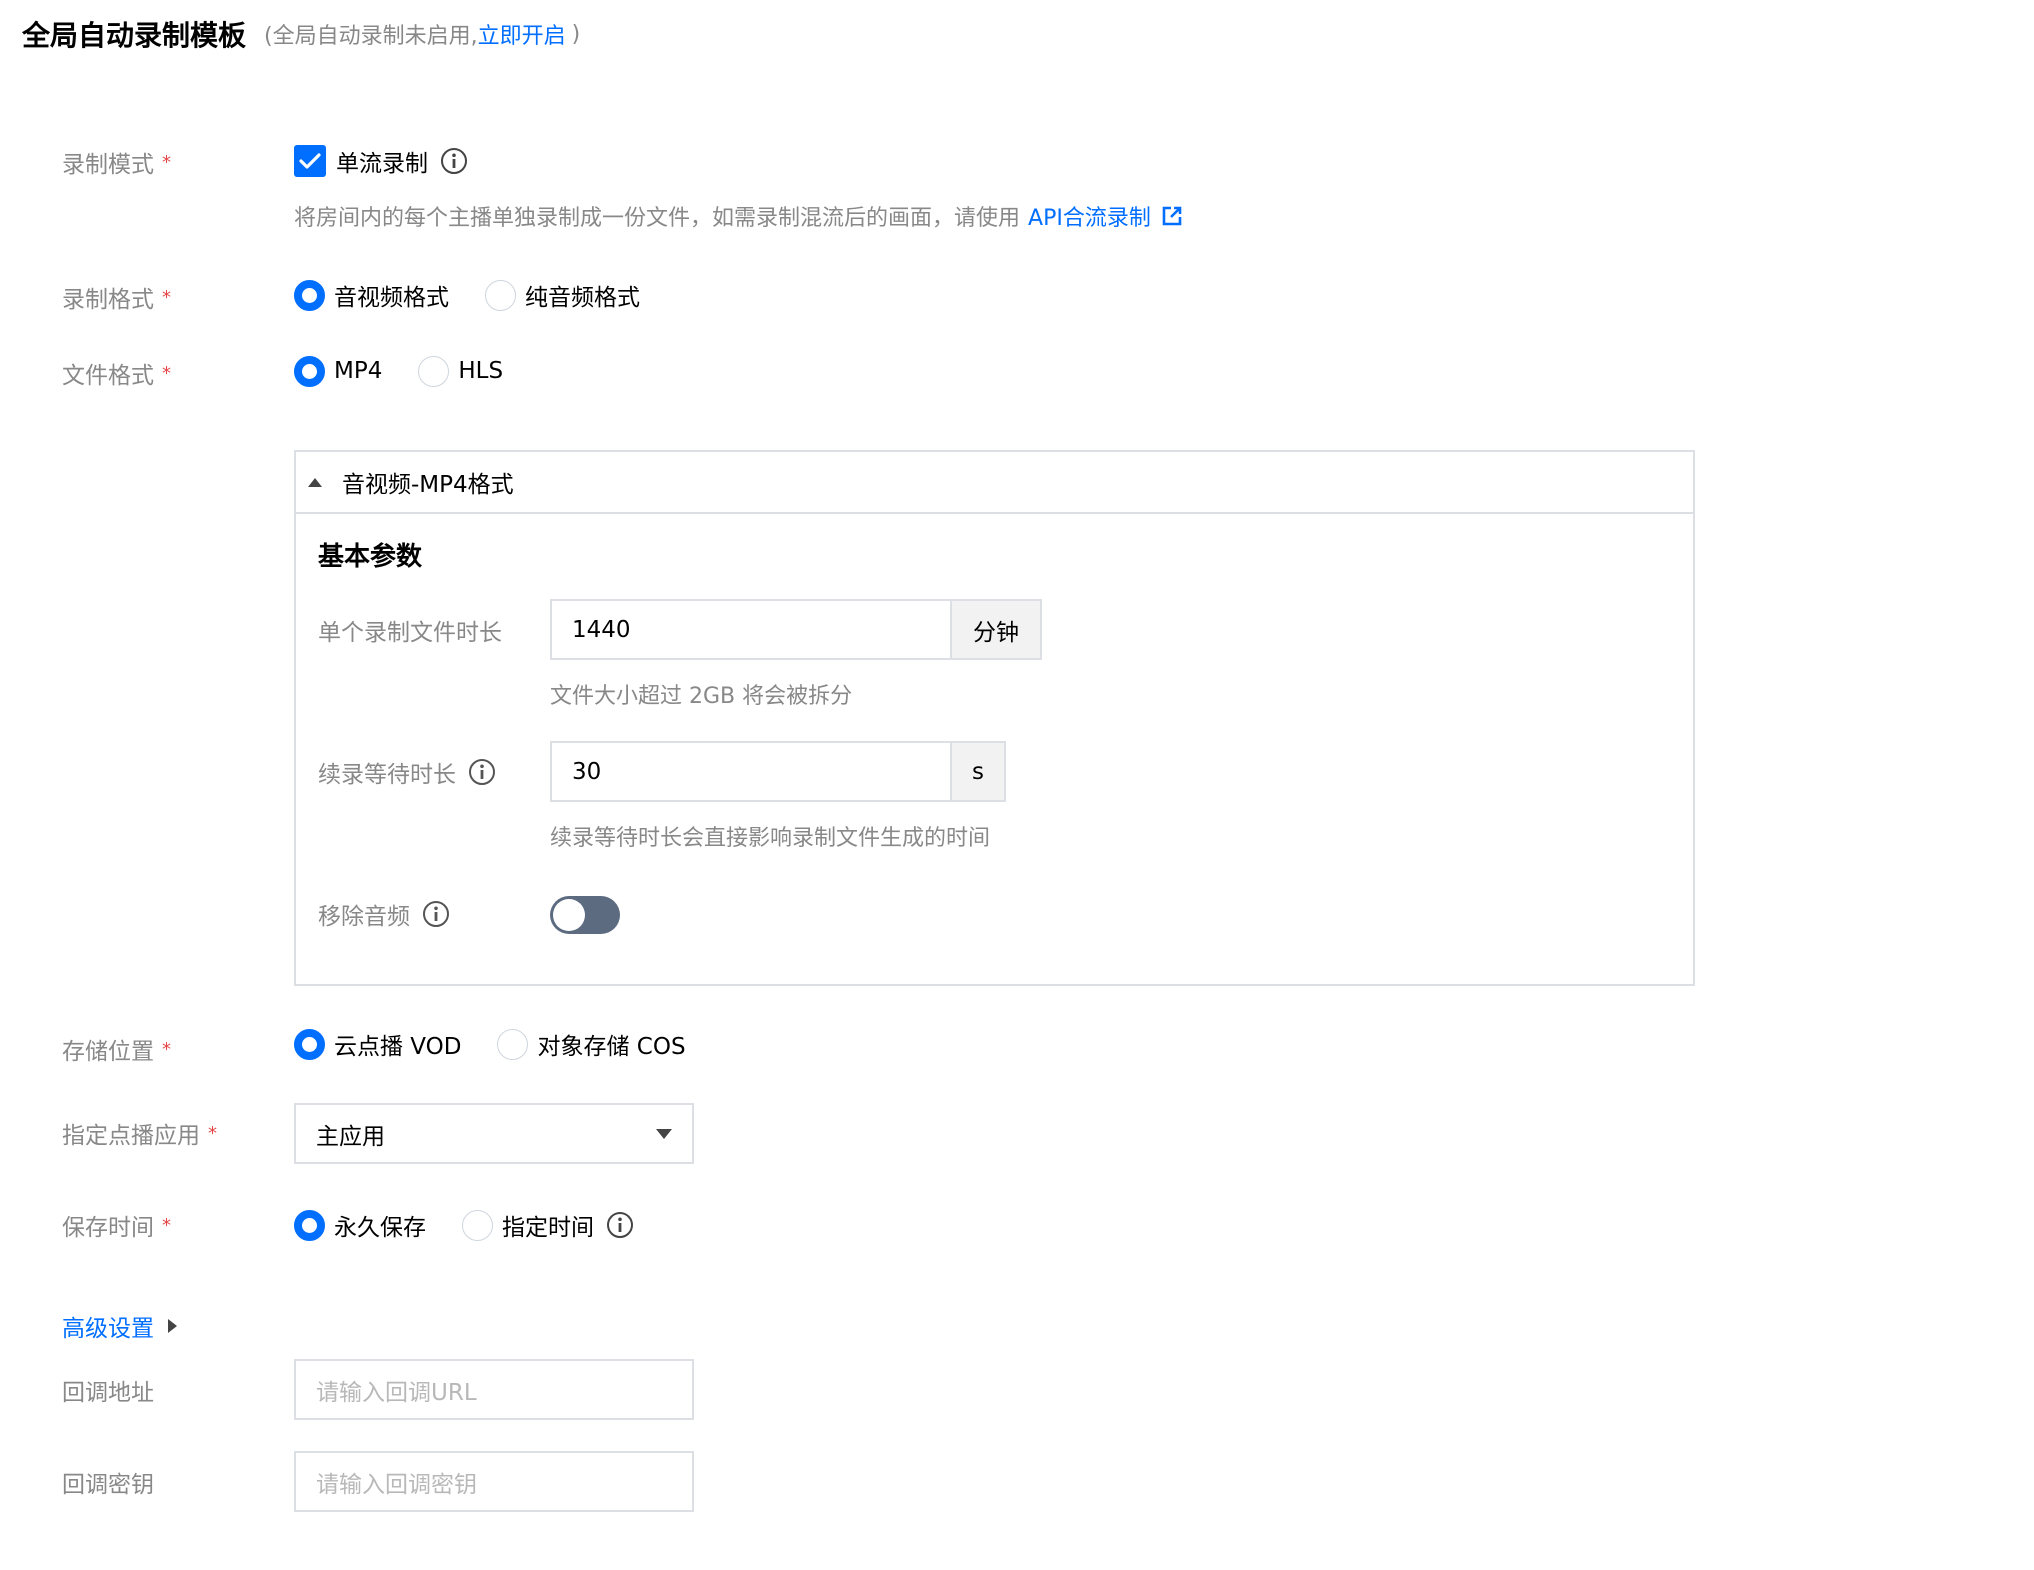  Describe the element at coordinates (994, 483) in the screenshot. I see `panel-header: 音视频-MP4格式` at that location.